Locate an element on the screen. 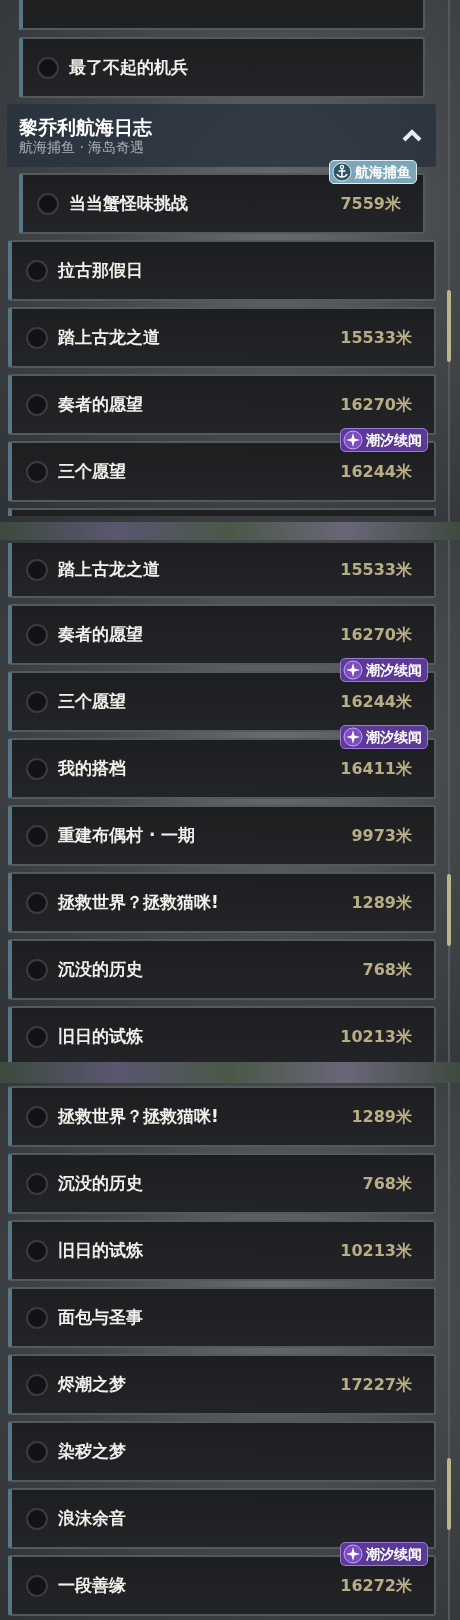 The image size is (460, 1620). task-name: 拉古那假日 is located at coordinates (100, 270).